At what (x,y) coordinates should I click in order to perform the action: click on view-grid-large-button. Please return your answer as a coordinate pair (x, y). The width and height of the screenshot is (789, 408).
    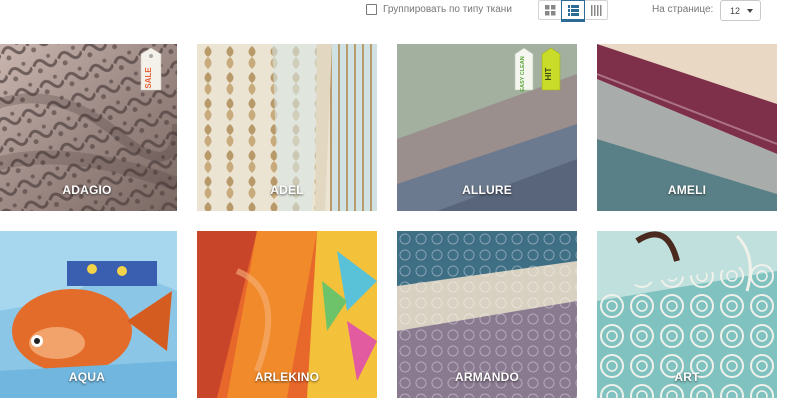
    Looking at the image, I should click on (573, 10).